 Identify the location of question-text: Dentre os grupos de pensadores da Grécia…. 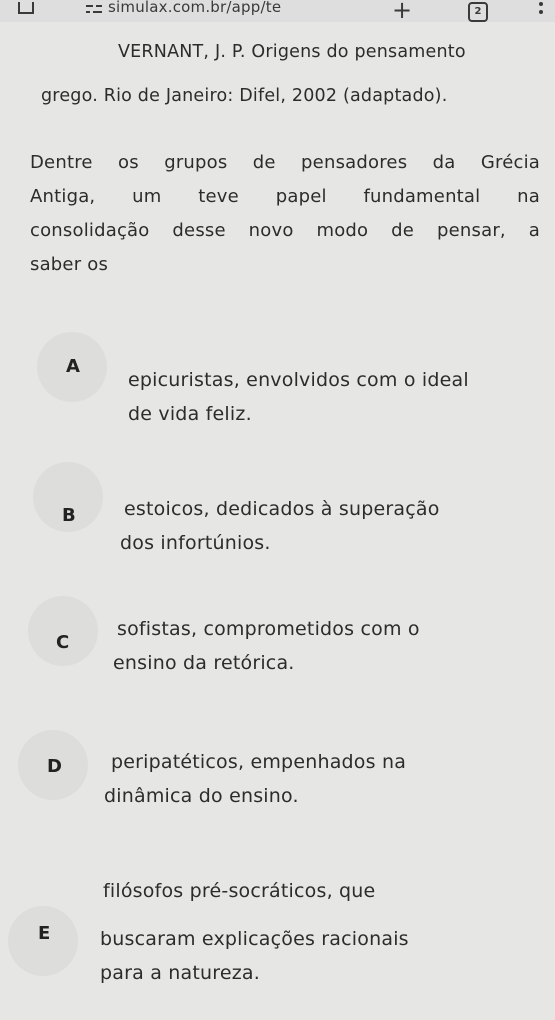
(285, 214).